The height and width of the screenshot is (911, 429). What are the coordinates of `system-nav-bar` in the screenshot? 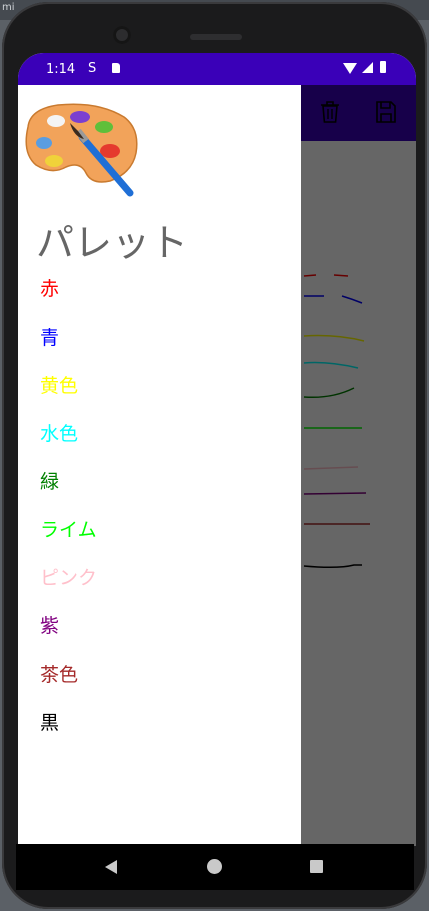 It's located at (215, 867).